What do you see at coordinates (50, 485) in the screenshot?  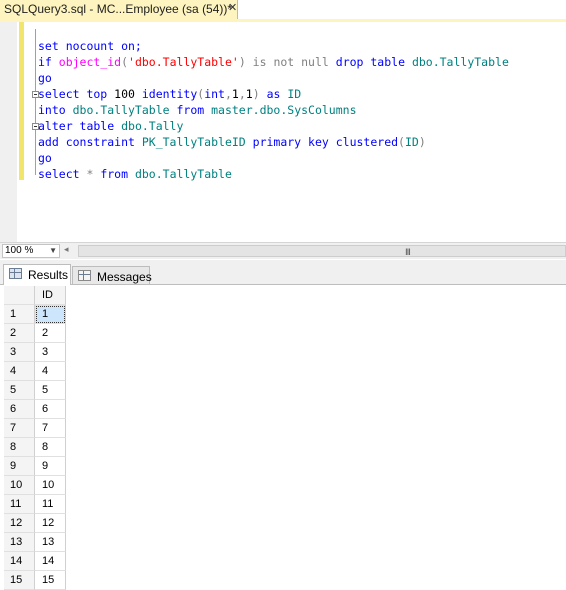 I see `cell-id: 10` at bounding box center [50, 485].